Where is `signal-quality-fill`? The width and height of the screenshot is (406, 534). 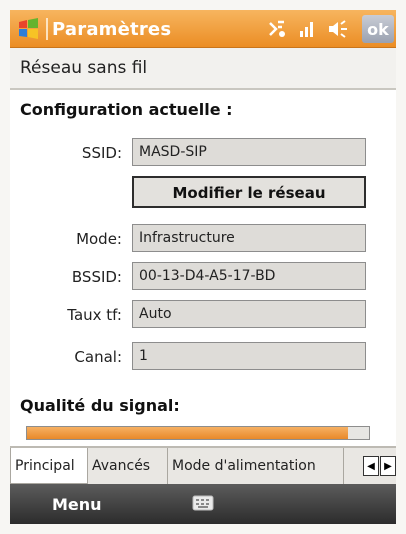
signal-quality-fill is located at coordinates (188, 433).